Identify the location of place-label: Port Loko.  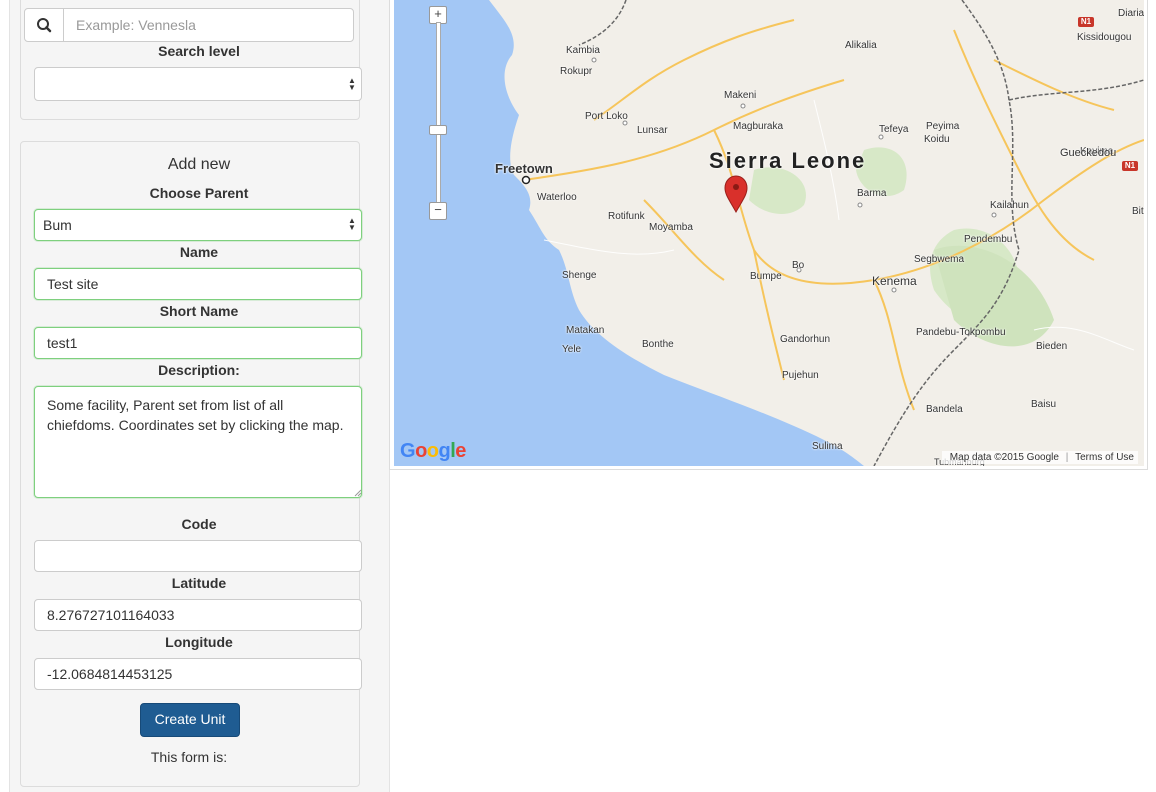
(606, 116).